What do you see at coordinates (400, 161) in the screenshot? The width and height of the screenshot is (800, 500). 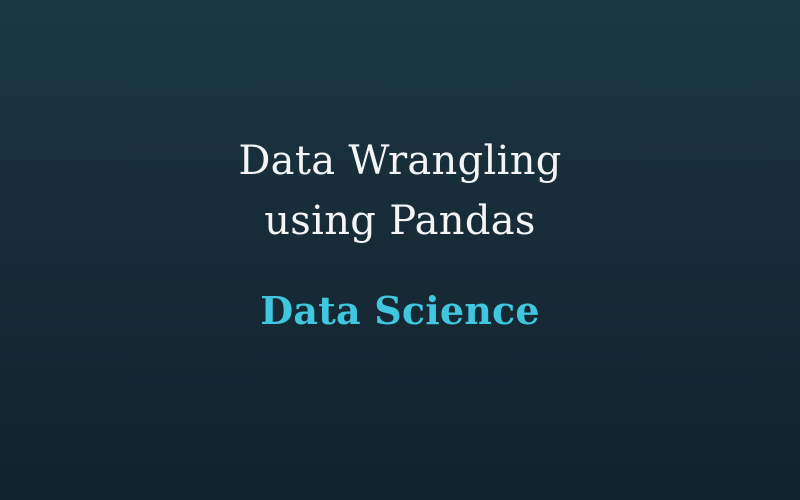 I see `banner-title-line-1: Data Wrangling` at bounding box center [400, 161].